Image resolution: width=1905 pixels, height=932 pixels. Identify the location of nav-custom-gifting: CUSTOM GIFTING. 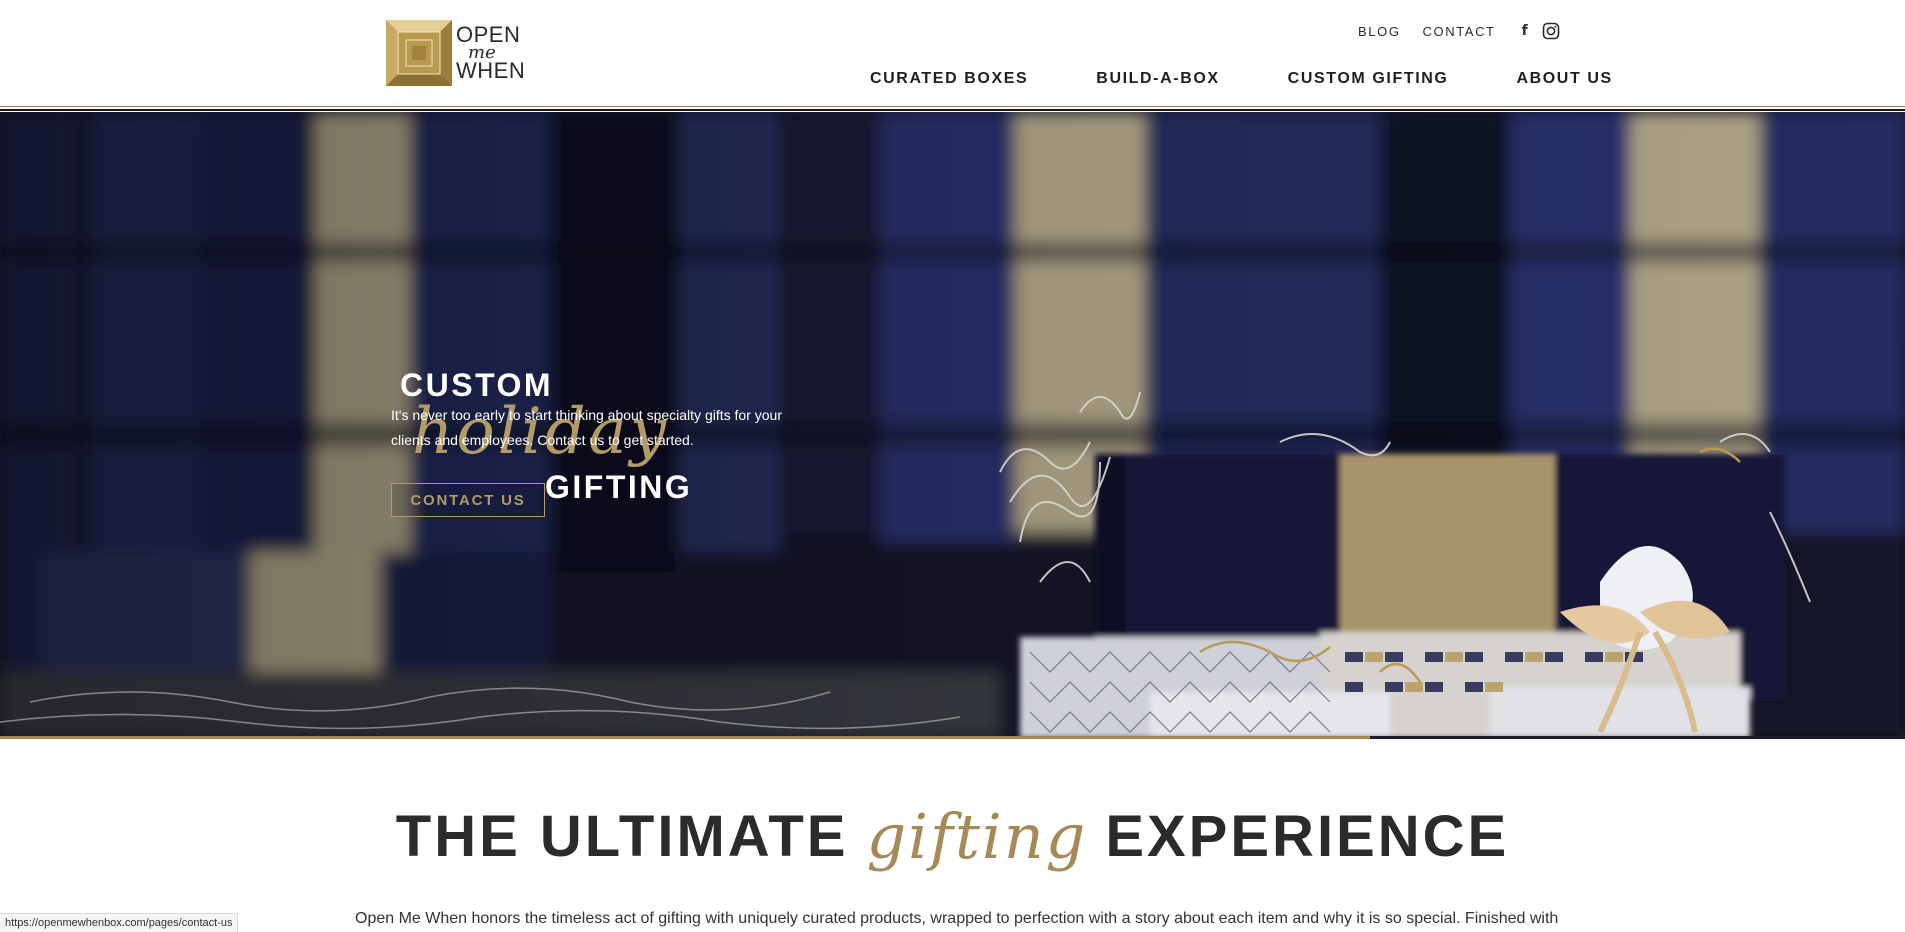
(1368, 79).